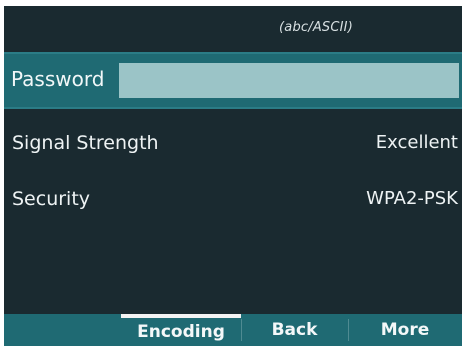  What do you see at coordinates (58, 79) in the screenshot?
I see `password-label: Password` at bounding box center [58, 79].